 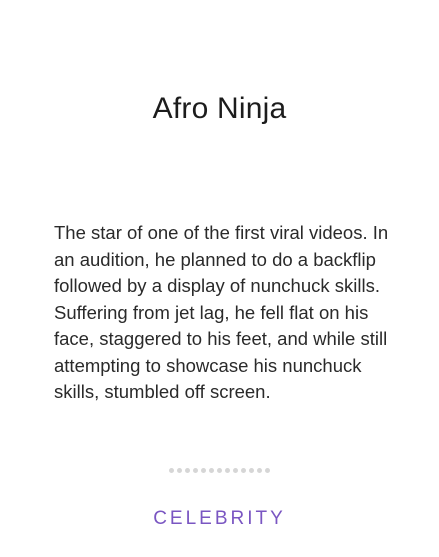 What do you see at coordinates (219, 518) in the screenshot?
I see `category-label: CELEBRITY` at bounding box center [219, 518].